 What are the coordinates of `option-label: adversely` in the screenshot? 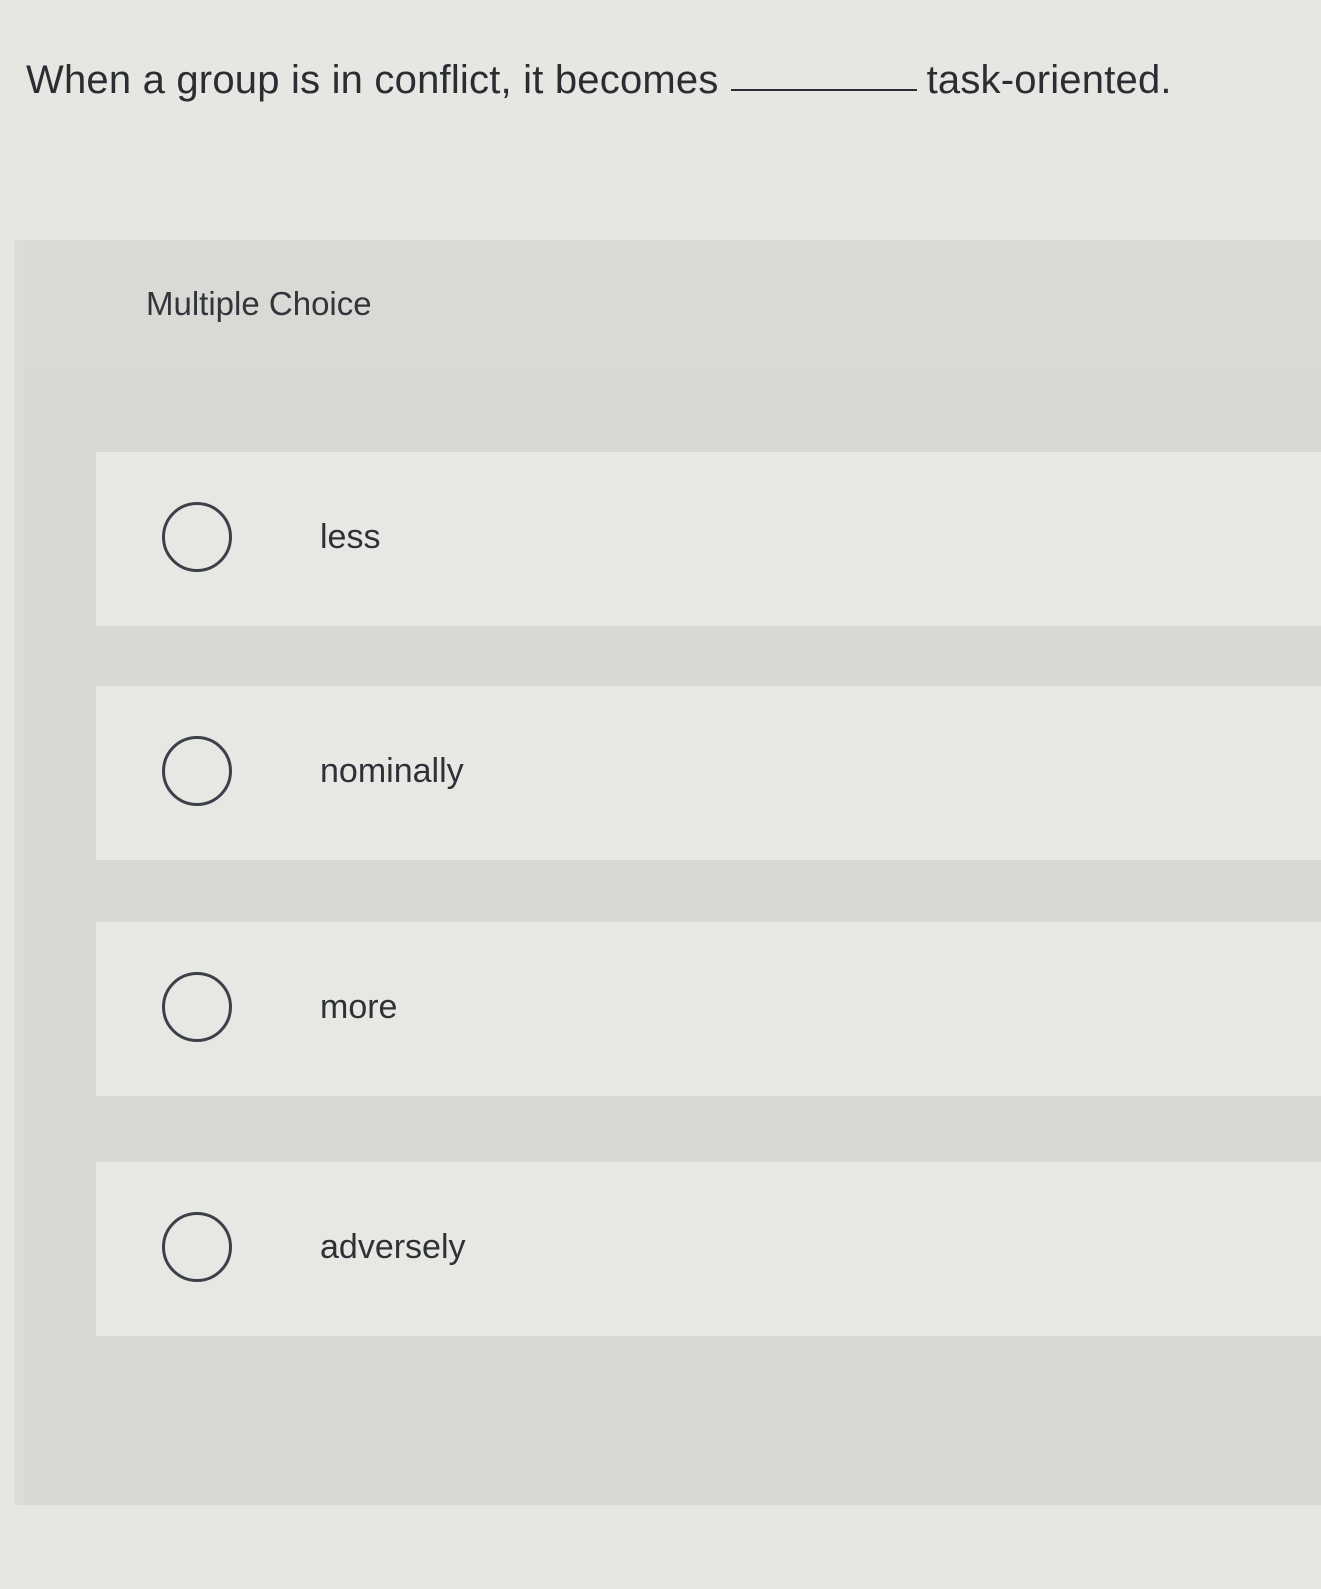 It's located at (393, 1247).